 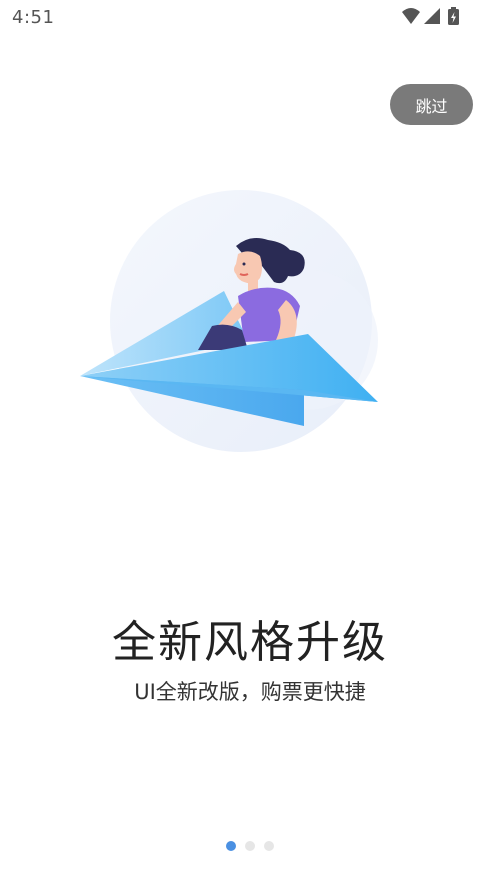 I want to click on skip-button: 跳过, so click(x=431, y=104).